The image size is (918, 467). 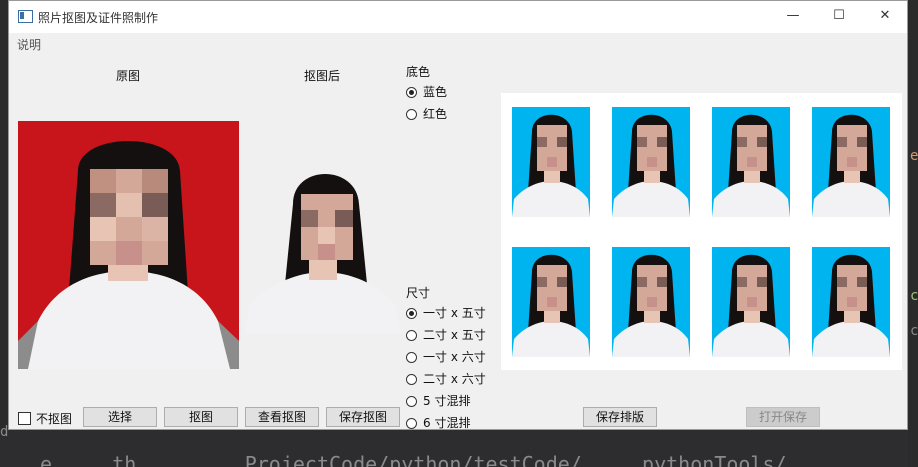 I want to click on open-save-button: 打开保存, so click(x=783, y=417).